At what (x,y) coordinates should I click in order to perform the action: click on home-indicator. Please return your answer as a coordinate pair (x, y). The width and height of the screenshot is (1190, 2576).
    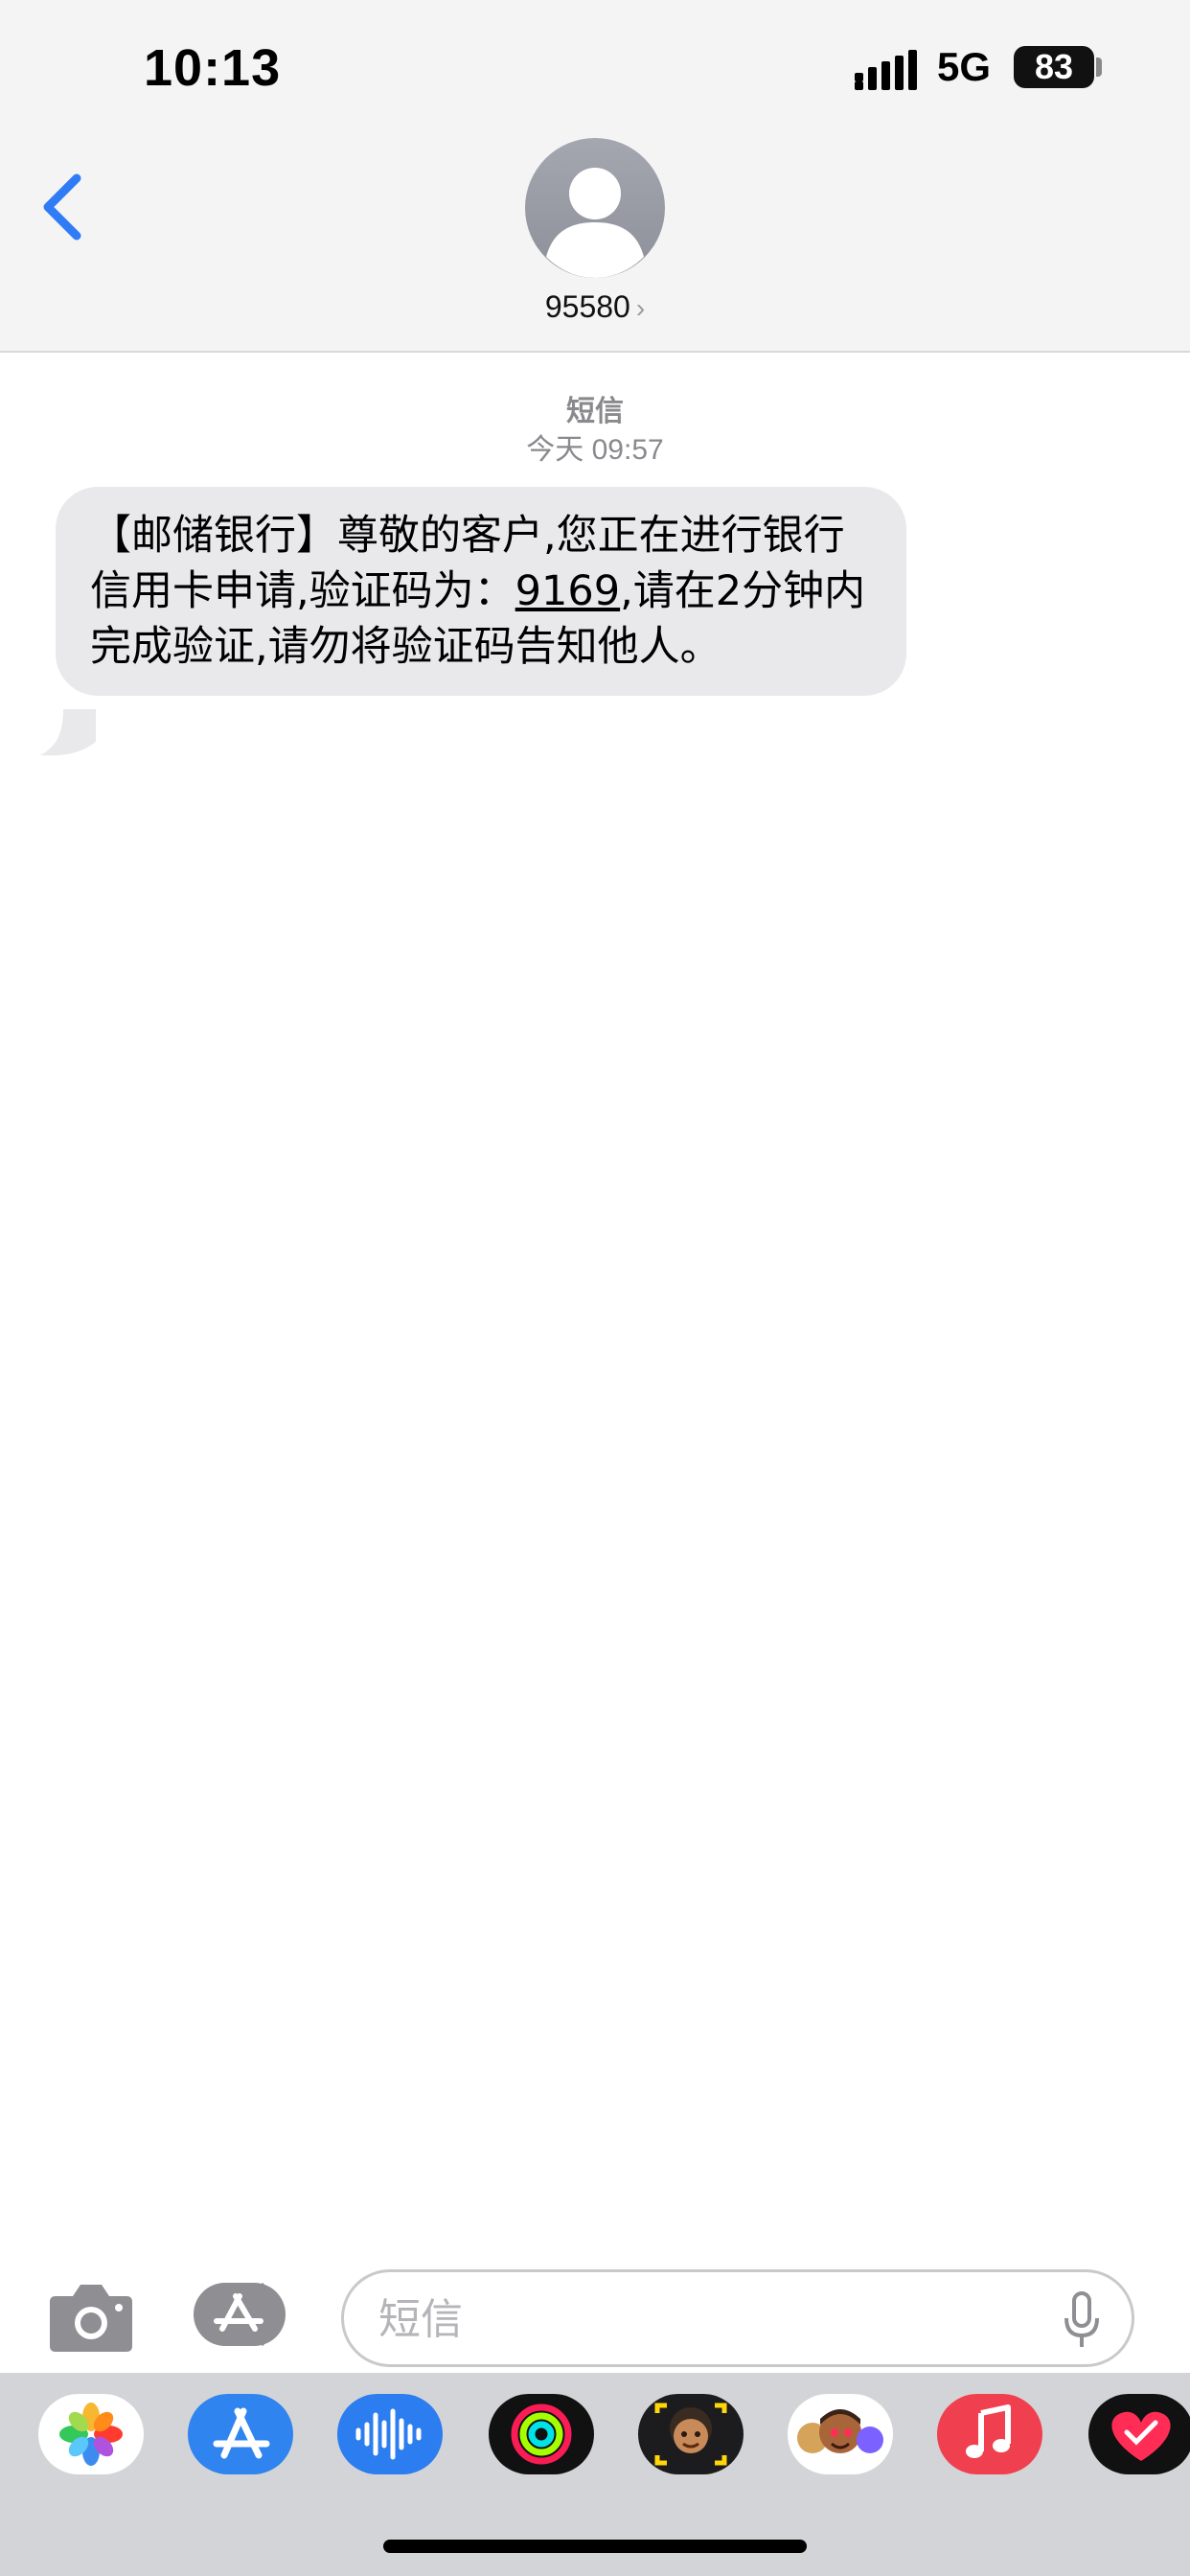
    Looking at the image, I should click on (595, 2546).